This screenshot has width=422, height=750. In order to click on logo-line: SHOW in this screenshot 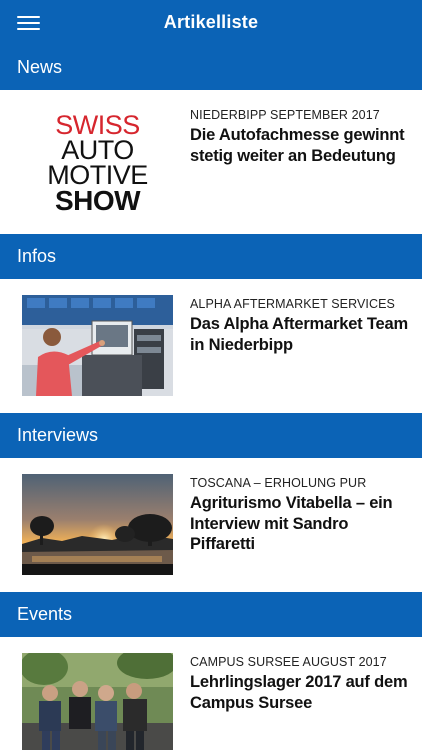, I will do `click(97, 198)`.